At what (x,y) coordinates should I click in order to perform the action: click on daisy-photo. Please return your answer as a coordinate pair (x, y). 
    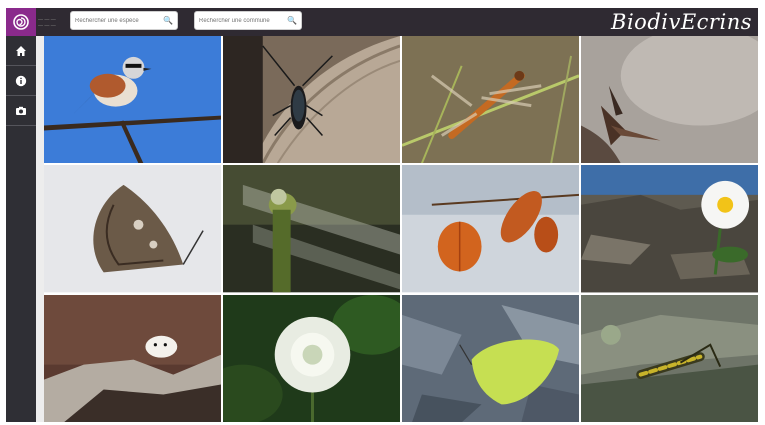
    Looking at the image, I should click on (669, 229).